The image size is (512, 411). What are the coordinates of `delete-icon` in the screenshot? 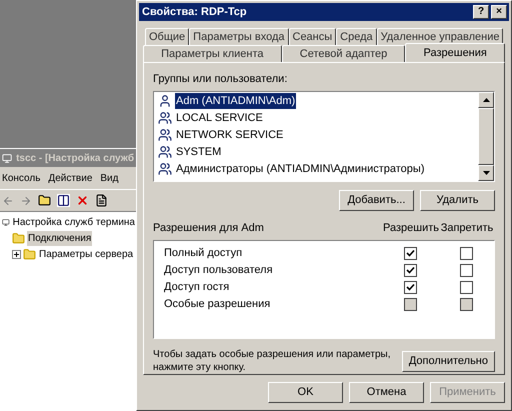 It's located at (82, 200).